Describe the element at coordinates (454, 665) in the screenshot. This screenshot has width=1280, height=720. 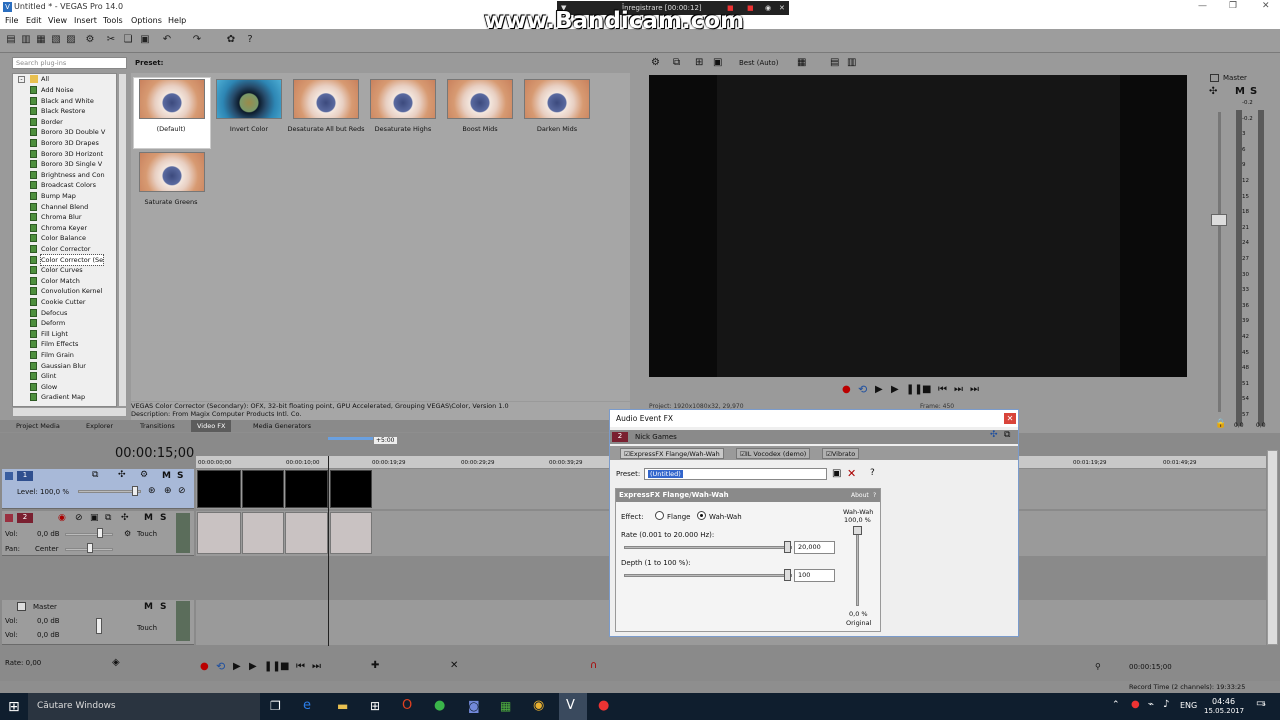
I see `delete-icon: ✕` at that location.